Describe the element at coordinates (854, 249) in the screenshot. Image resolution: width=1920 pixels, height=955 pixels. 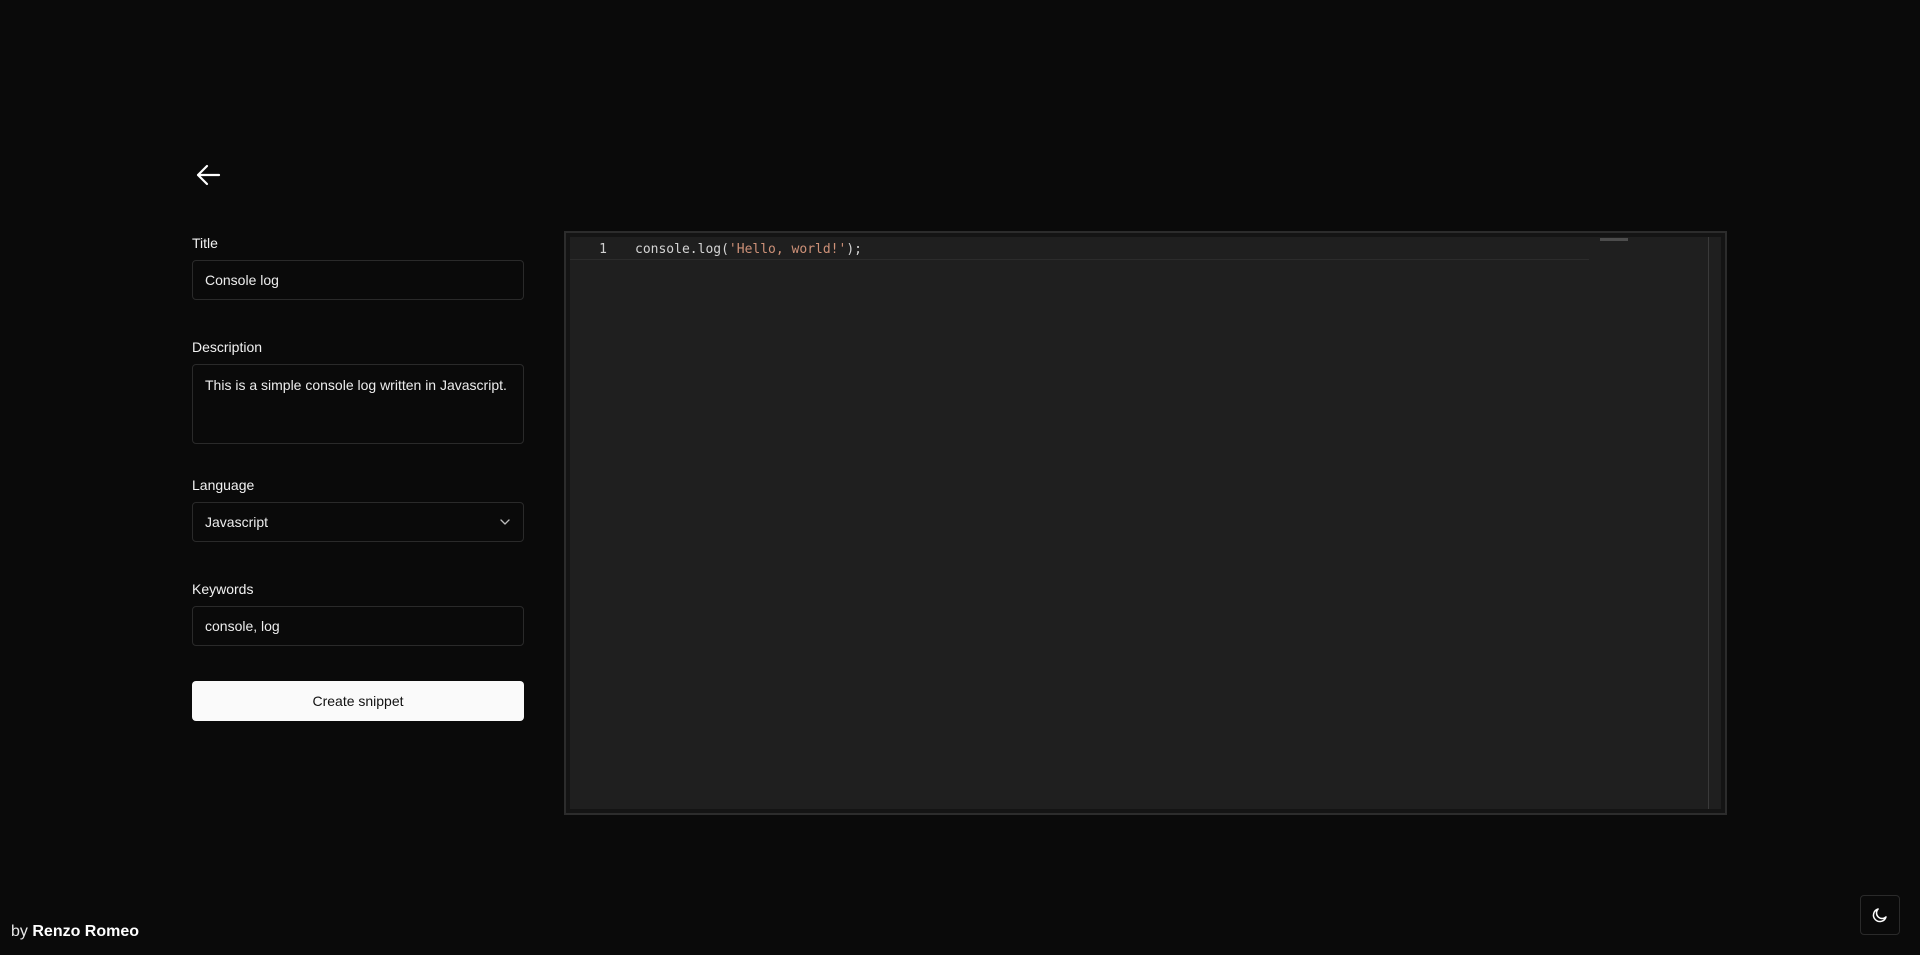
I see `code-token-punctuation: );` at that location.